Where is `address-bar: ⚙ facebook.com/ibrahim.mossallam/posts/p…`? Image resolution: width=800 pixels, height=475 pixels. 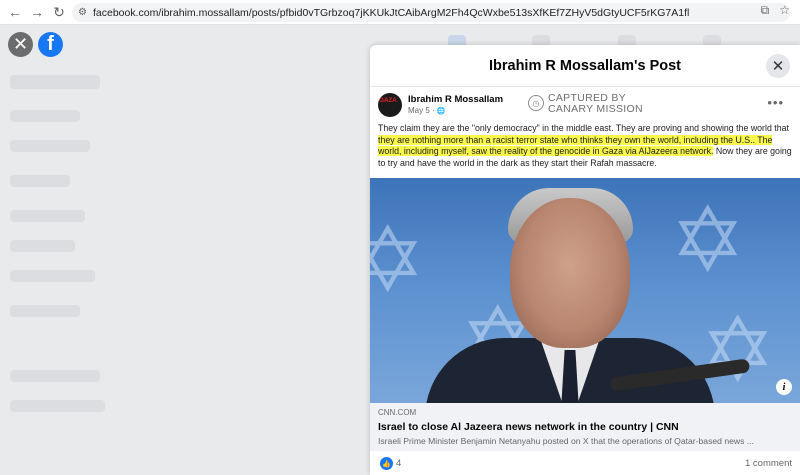 address-bar: ⚙ facebook.com/ibrahim.mossallam/posts/p… is located at coordinates (431, 12).